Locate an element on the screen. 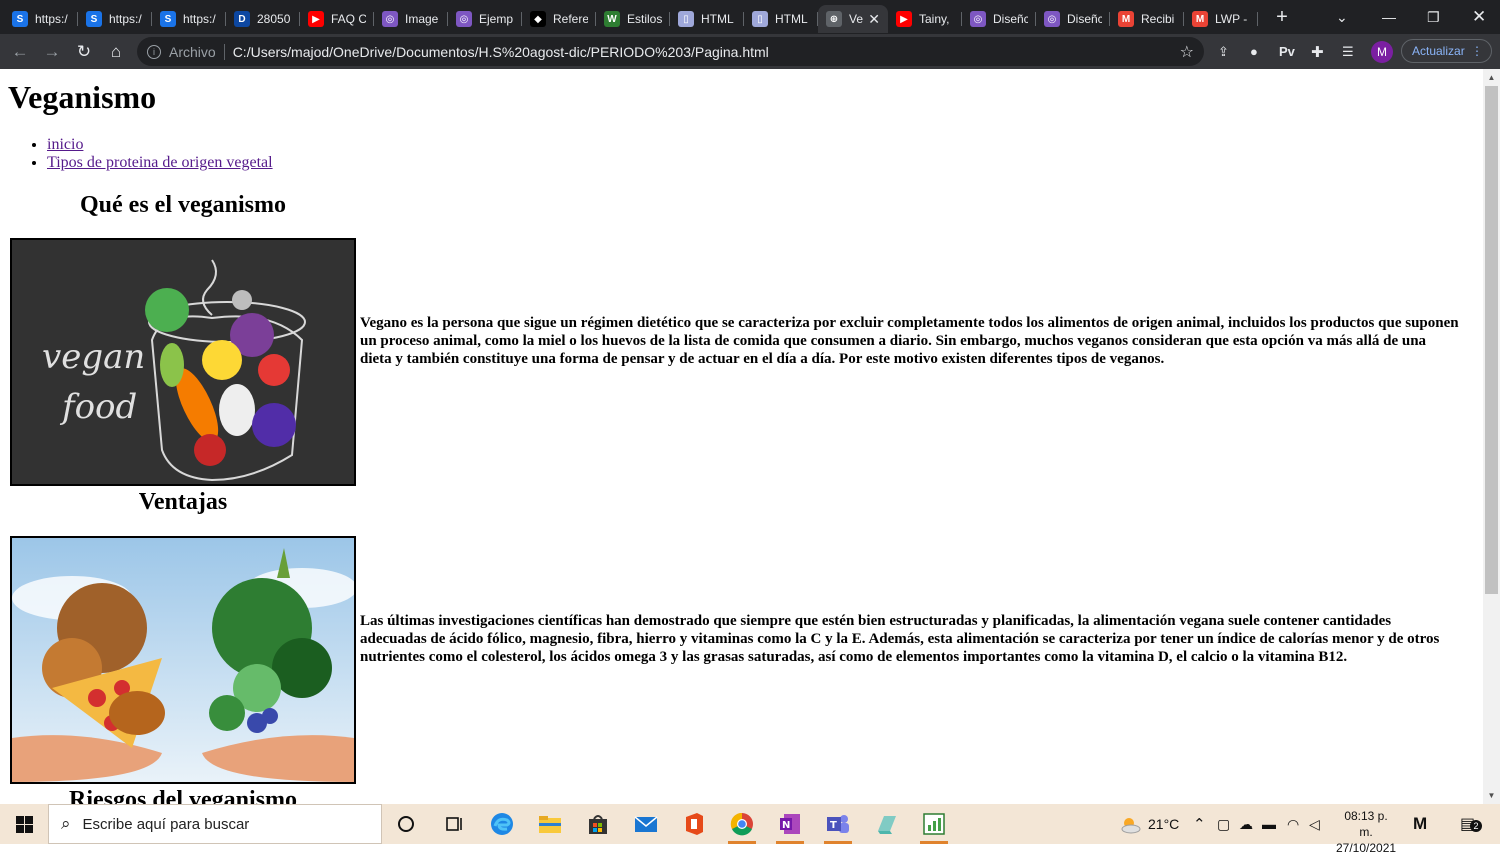 This screenshot has width=1500, height=856. scroll-up-icon: ▲ is located at coordinates (1491, 77).